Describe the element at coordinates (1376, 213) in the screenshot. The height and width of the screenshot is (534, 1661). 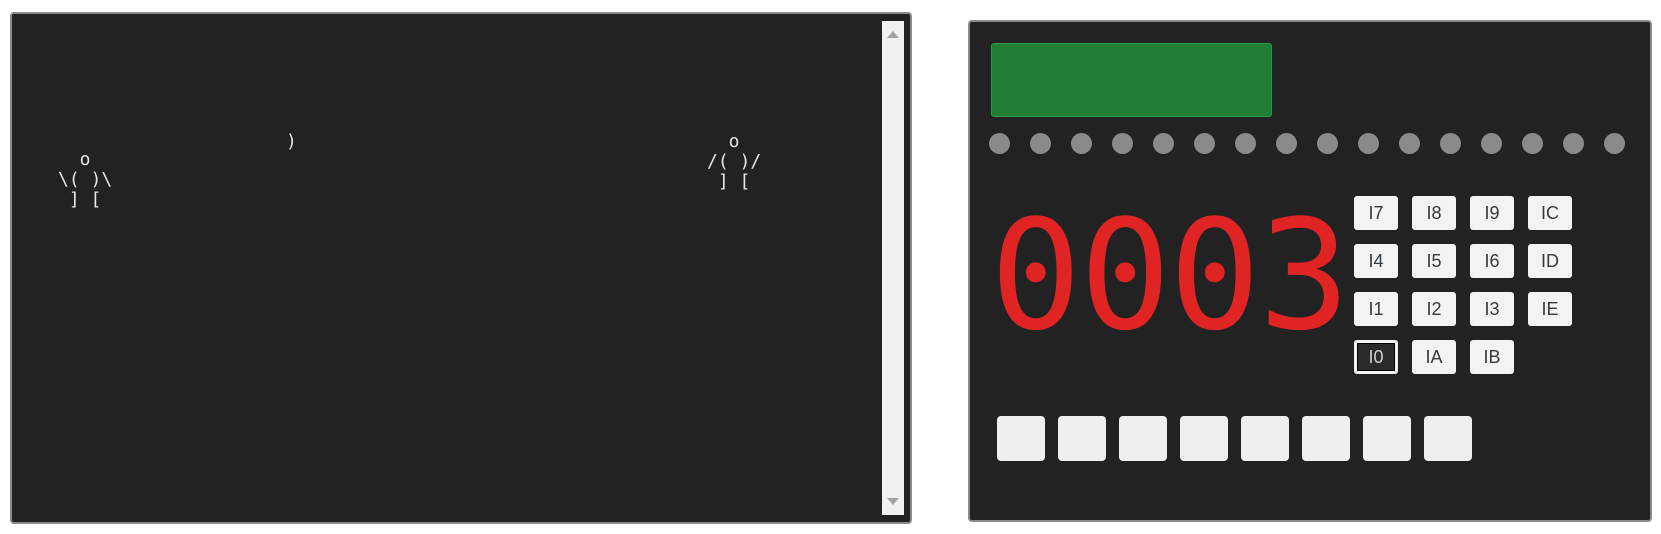
I see `keypad-key-i7: I7` at that location.